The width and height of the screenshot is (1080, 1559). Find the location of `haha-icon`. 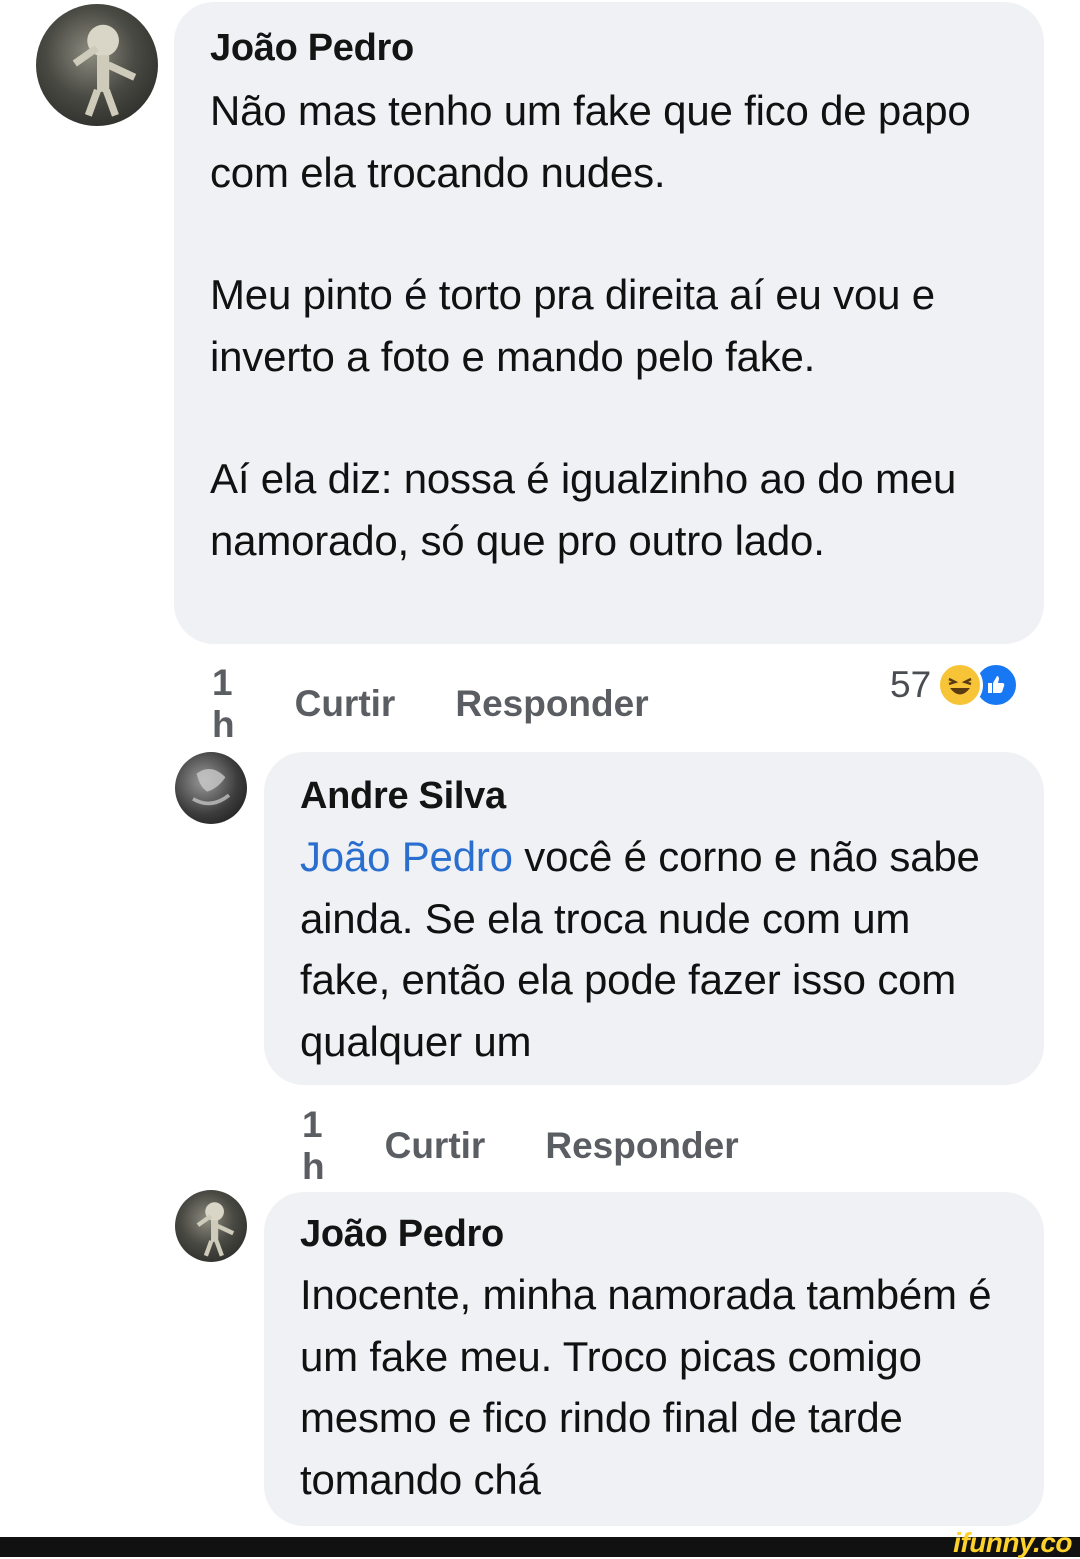

haha-icon is located at coordinates (960, 685).